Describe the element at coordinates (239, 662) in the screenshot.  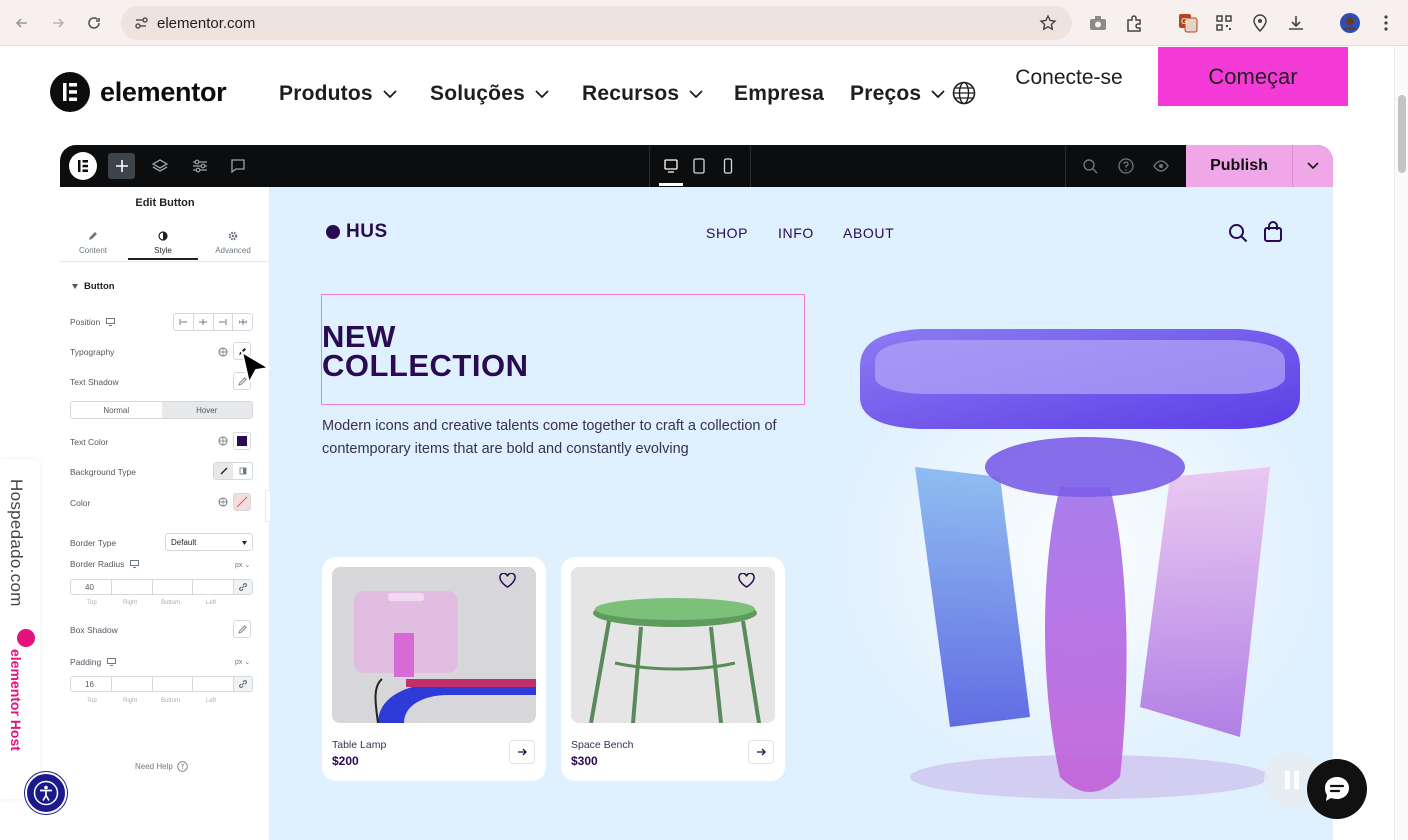
I see `unit-text: px` at that location.